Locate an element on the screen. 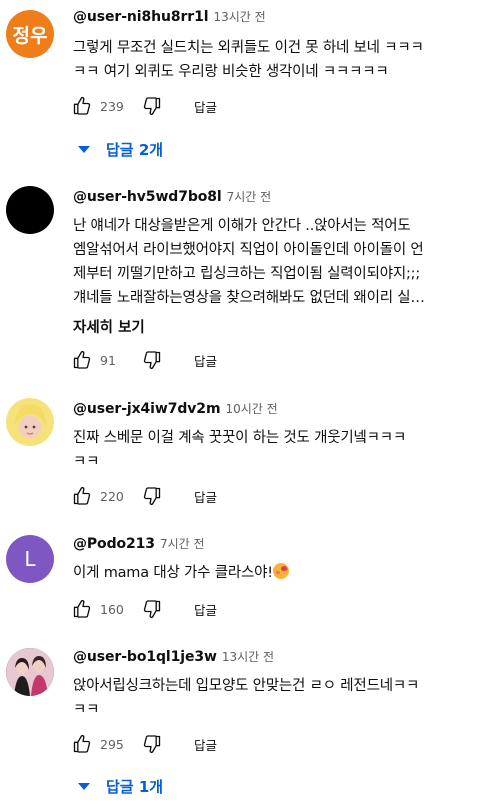  comment-actions: 295 답글 is located at coordinates (143, 744).